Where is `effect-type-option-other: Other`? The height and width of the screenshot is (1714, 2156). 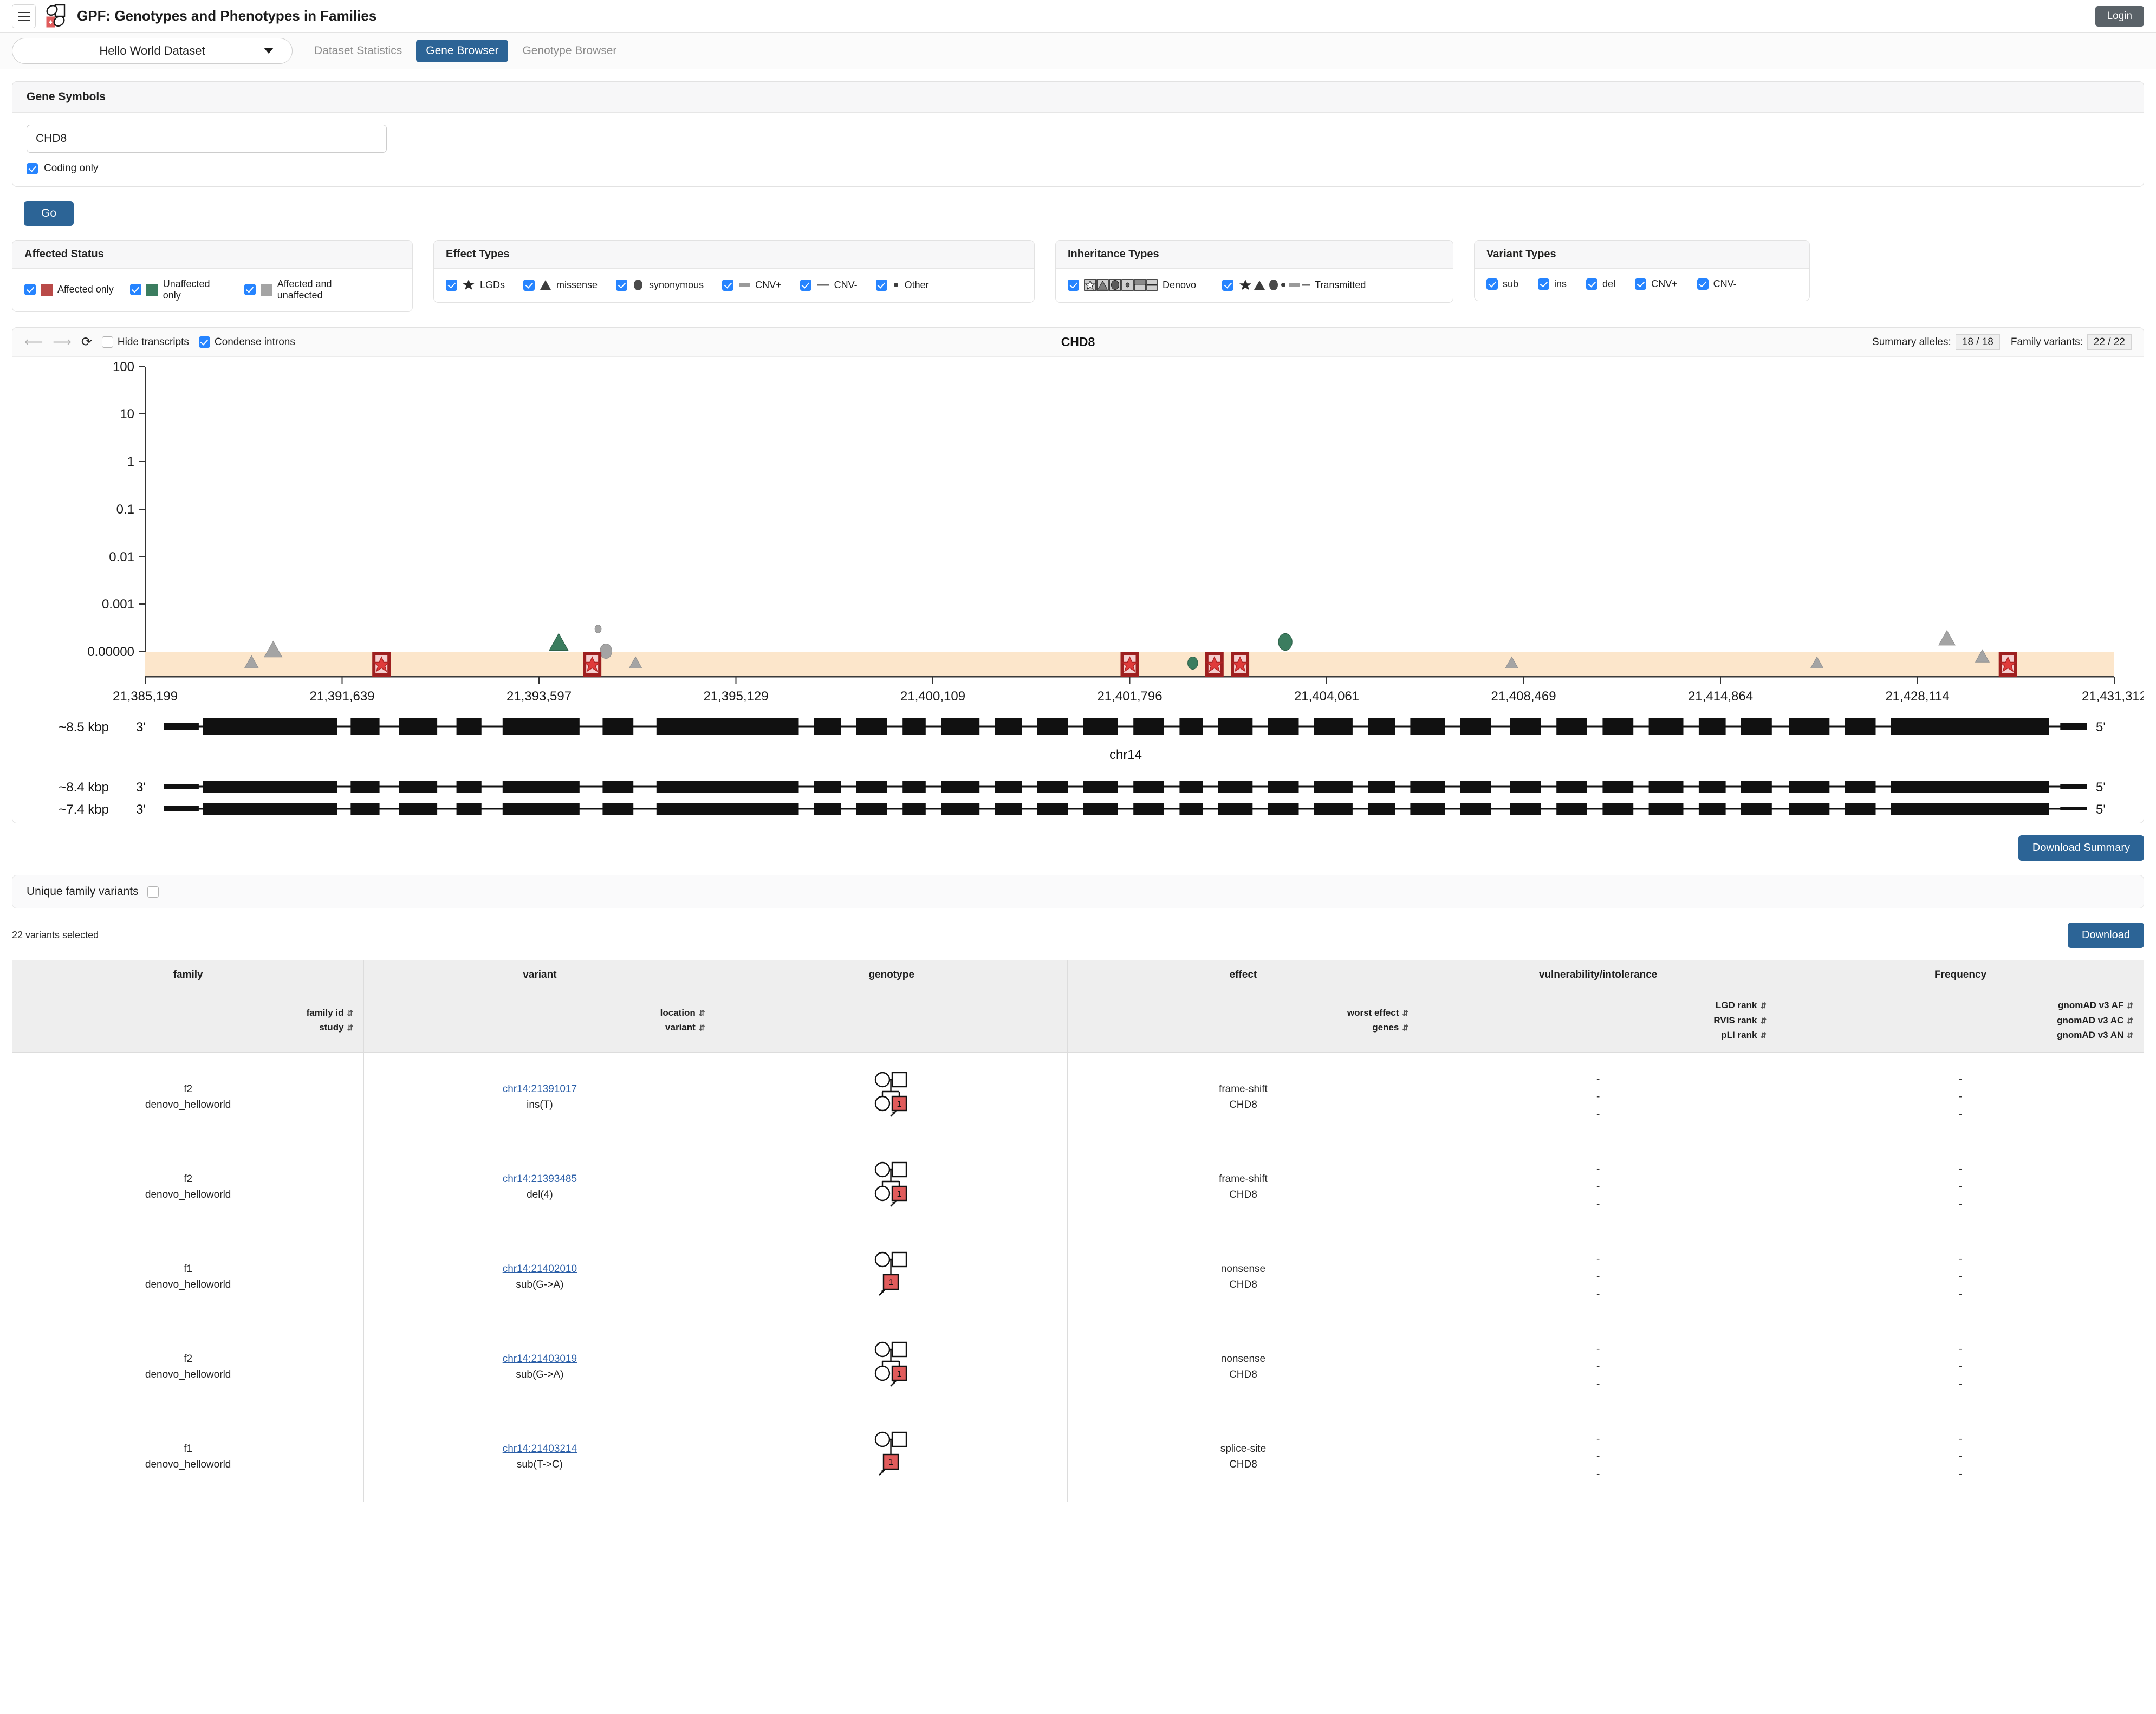 effect-type-option-other: Other is located at coordinates (902, 285).